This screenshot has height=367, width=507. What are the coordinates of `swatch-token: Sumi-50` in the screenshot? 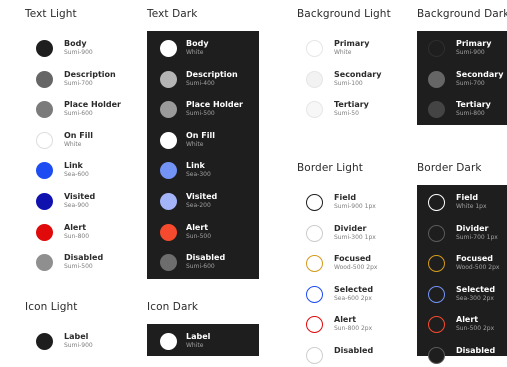 It's located at (346, 114).